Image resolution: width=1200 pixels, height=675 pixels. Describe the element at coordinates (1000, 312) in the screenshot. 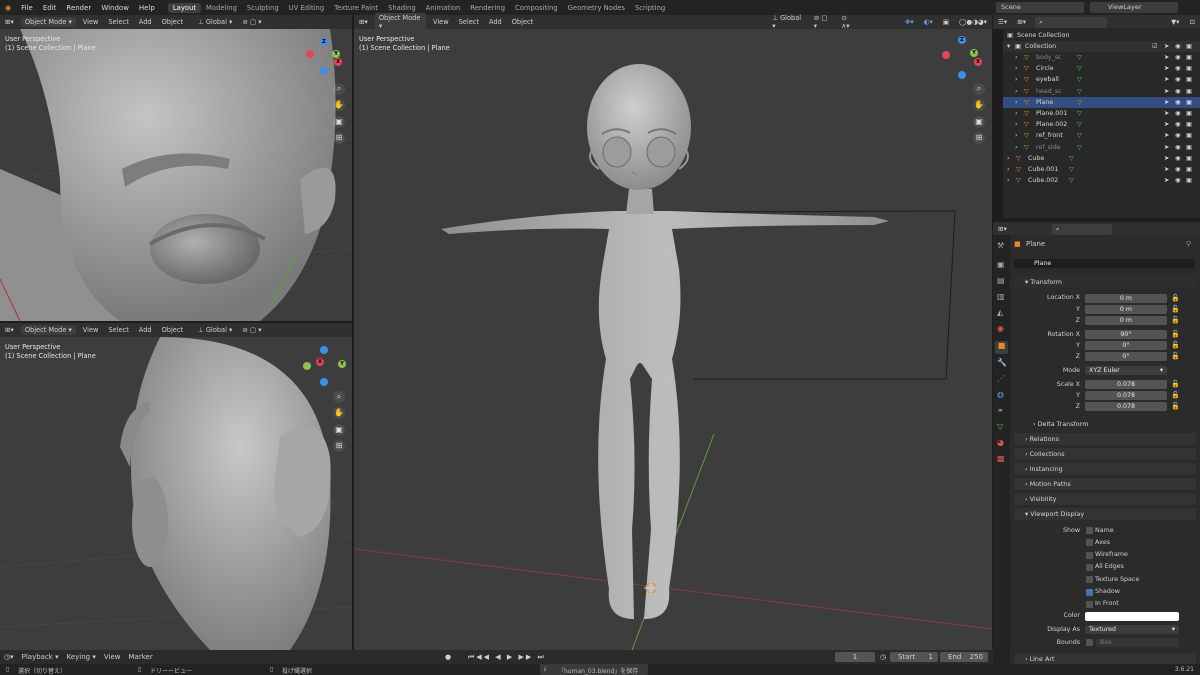

I see `scene-tab-icon: ◭` at that location.